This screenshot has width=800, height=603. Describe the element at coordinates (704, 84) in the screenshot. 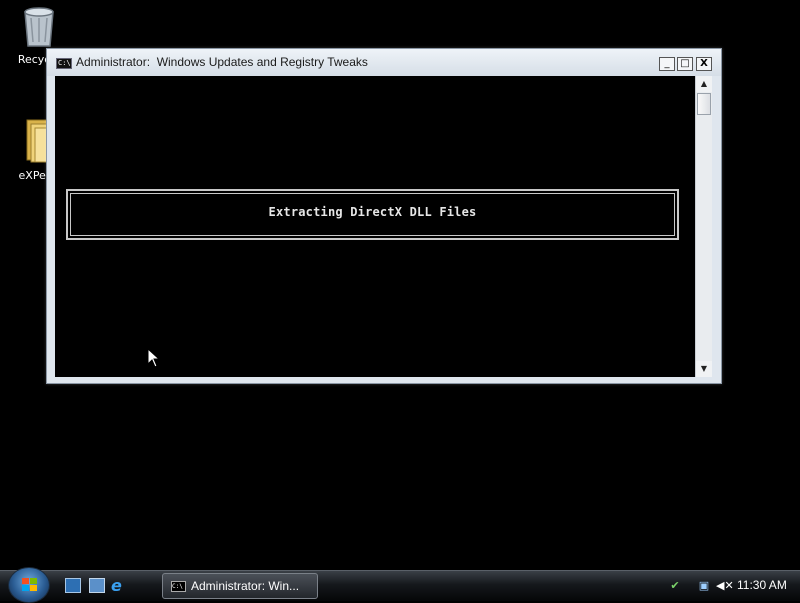

I see `scroll-up-arrow-icon: ▲` at that location.